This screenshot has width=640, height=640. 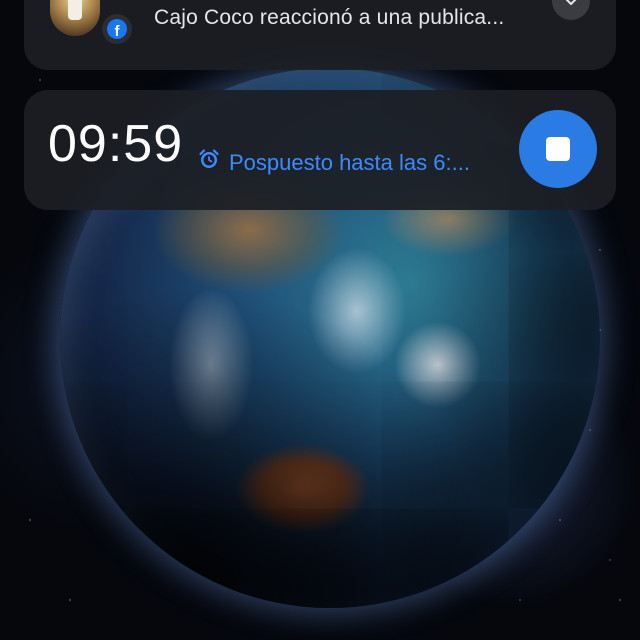 I want to click on facebook-badge: f, so click(x=117, y=29).